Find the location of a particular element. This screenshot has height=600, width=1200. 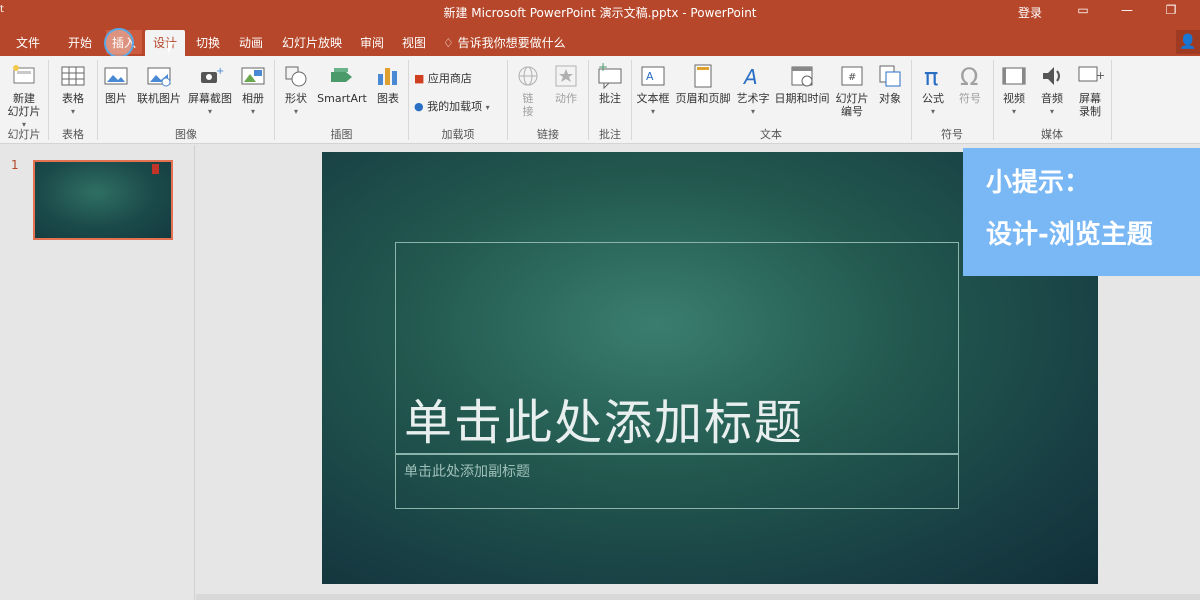

pi-icon: π is located at coordinates (931, 76).